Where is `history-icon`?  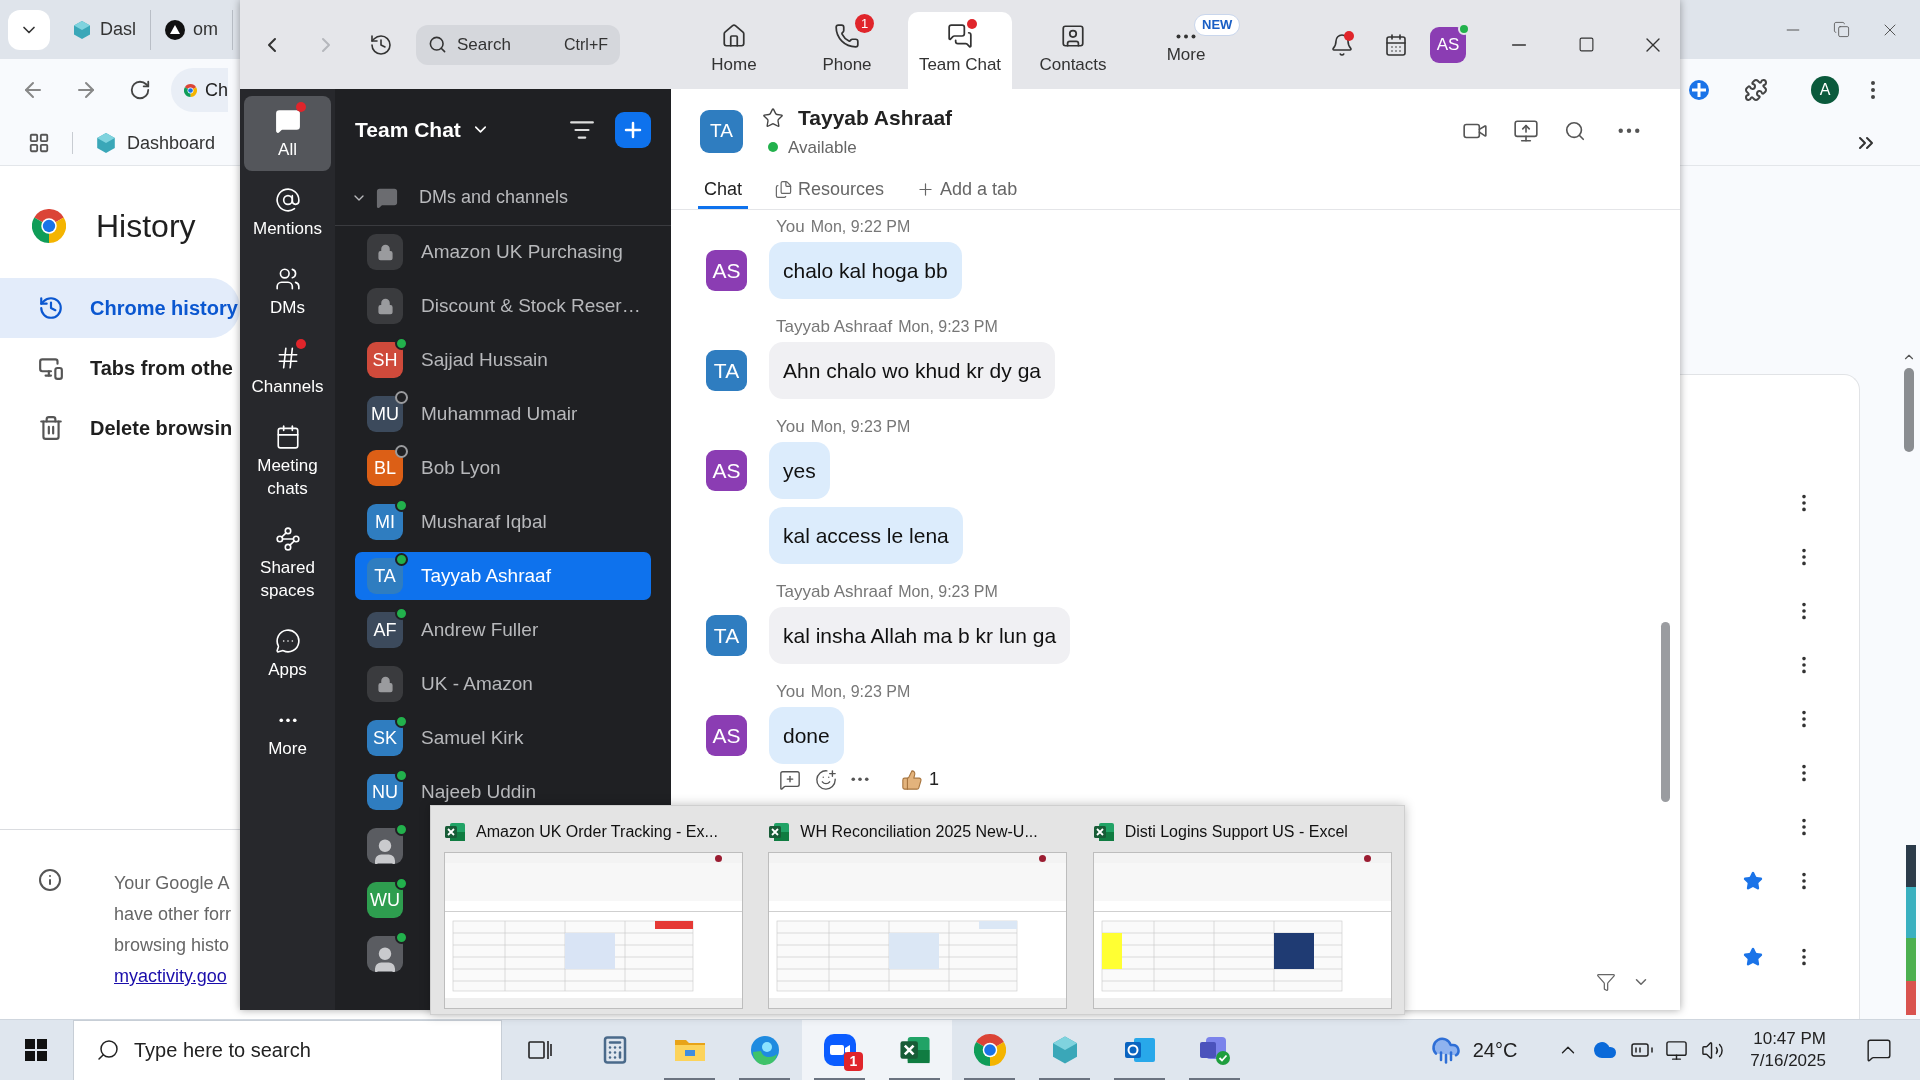 history-icon is located at coordinates (51, 308).